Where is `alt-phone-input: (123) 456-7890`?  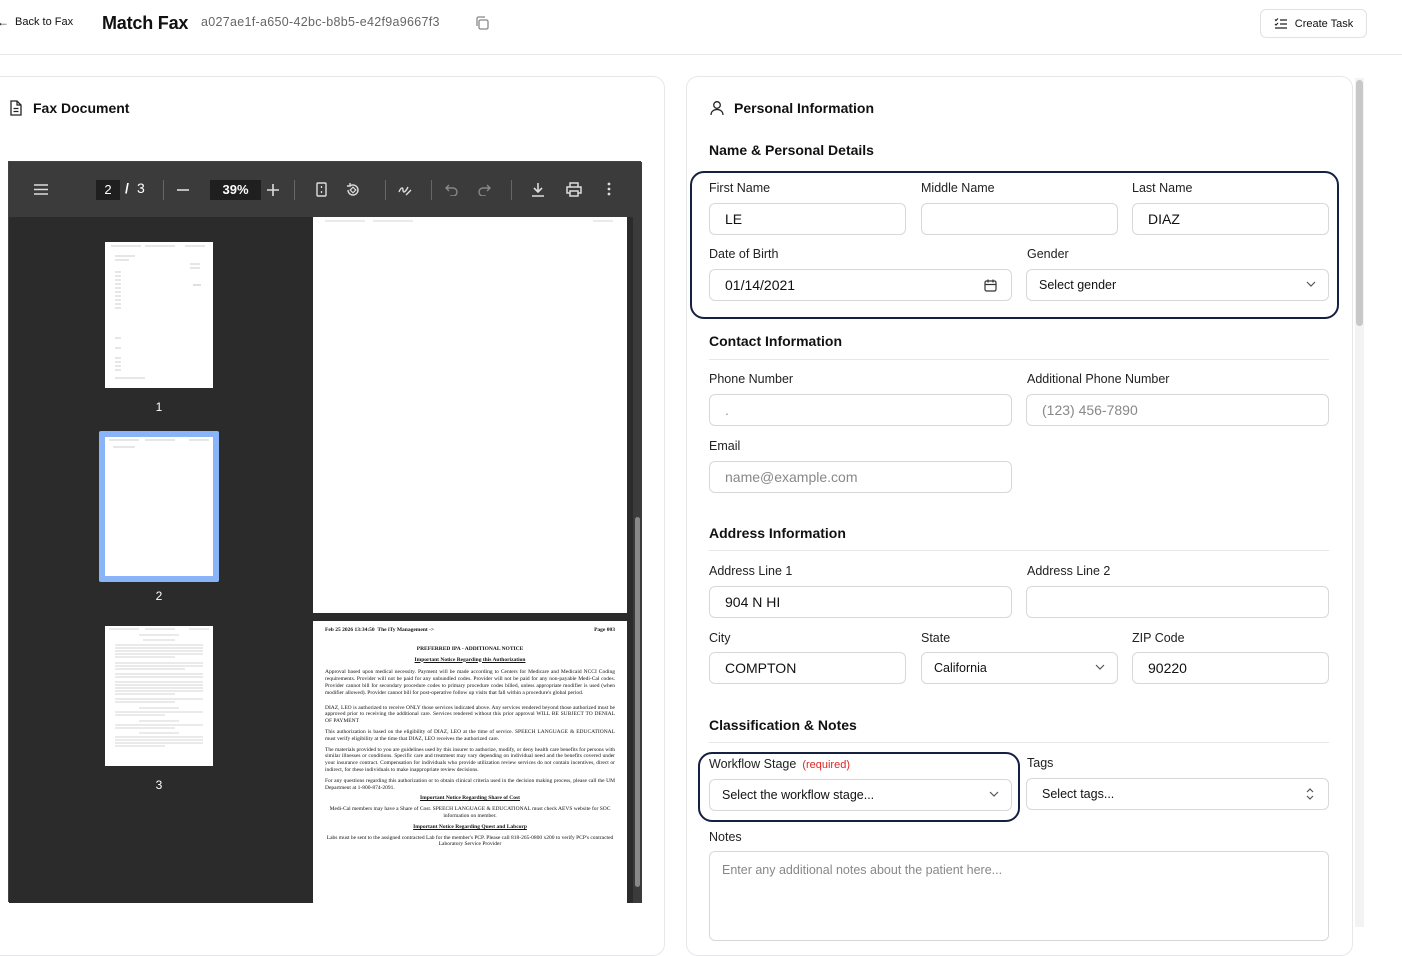
alt-phone-input: (123) 456-7890 is located at coordinates (1177, 410).